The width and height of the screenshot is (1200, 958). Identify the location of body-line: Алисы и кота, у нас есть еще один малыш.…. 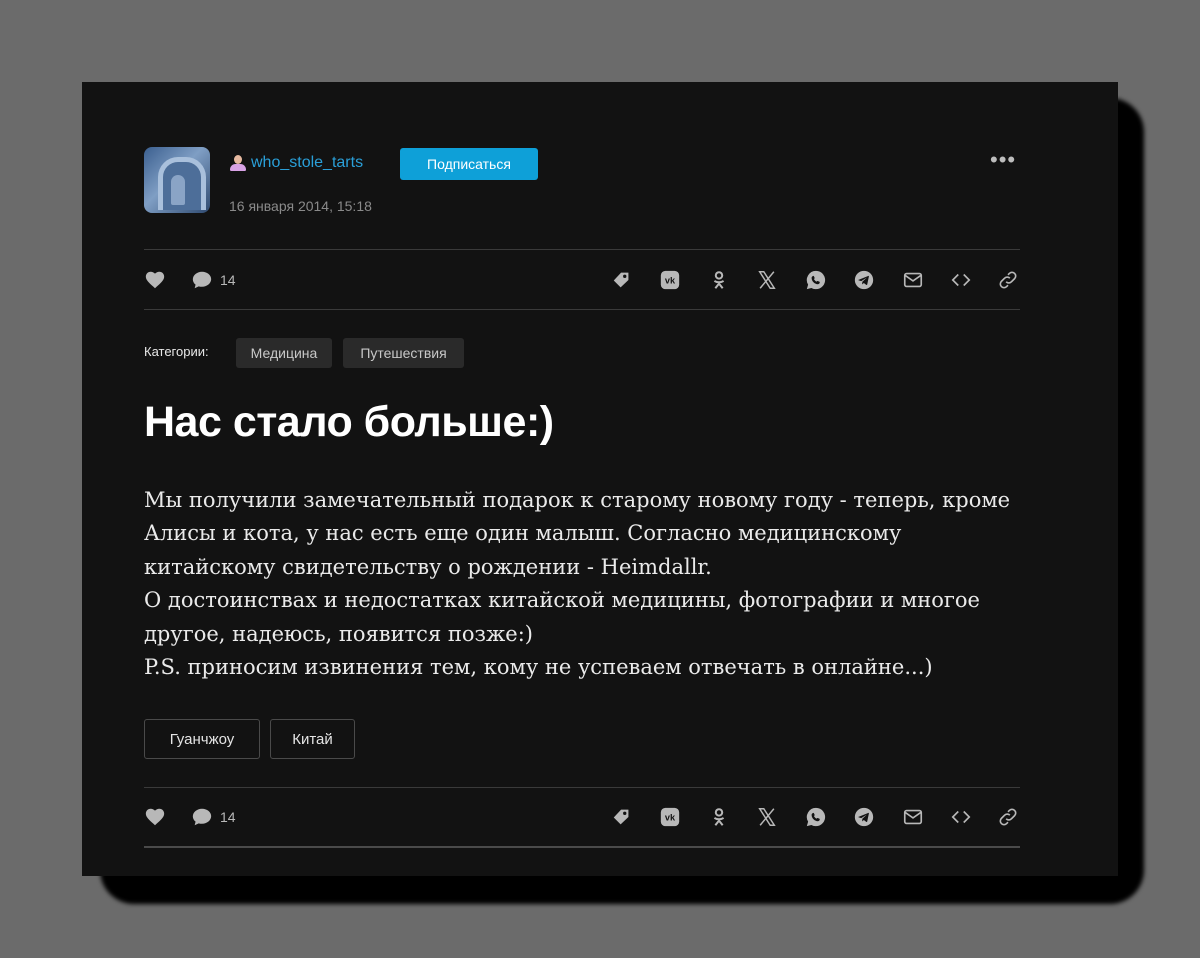
(523, 533).